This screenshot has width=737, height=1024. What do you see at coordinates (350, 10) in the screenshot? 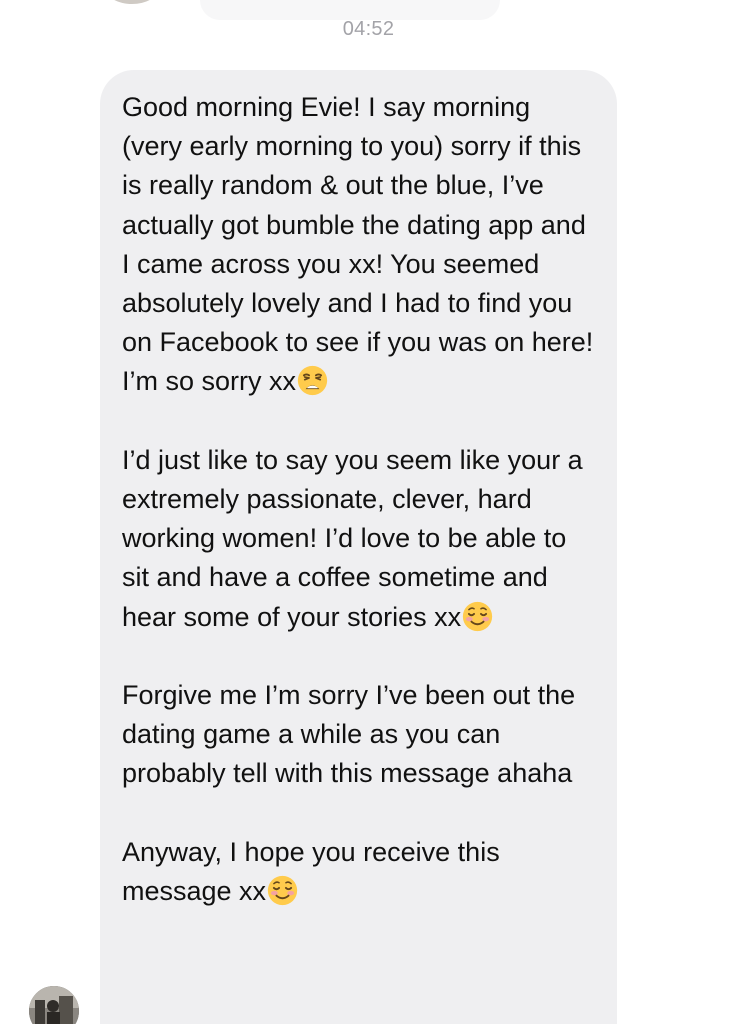
I see `previous-message-bubble` at bounding box center [350, 10].